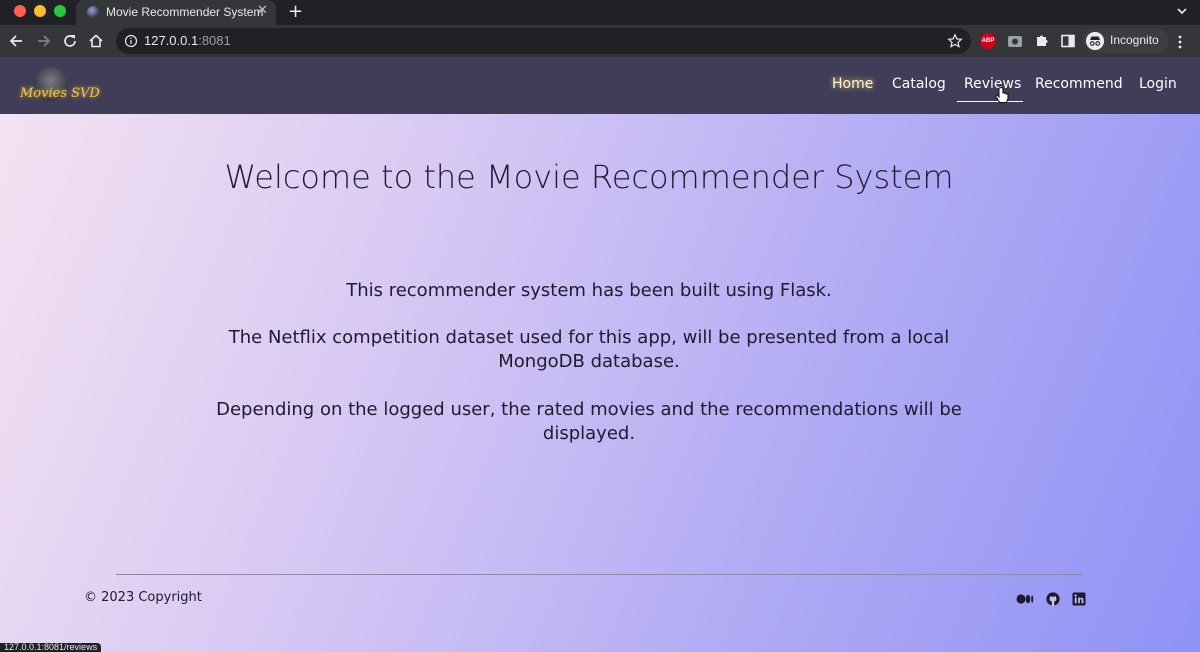  What do you see at coordinates (20, 11) in the screenshot?
I see `close-window-button` at bounding box center [20, 11].